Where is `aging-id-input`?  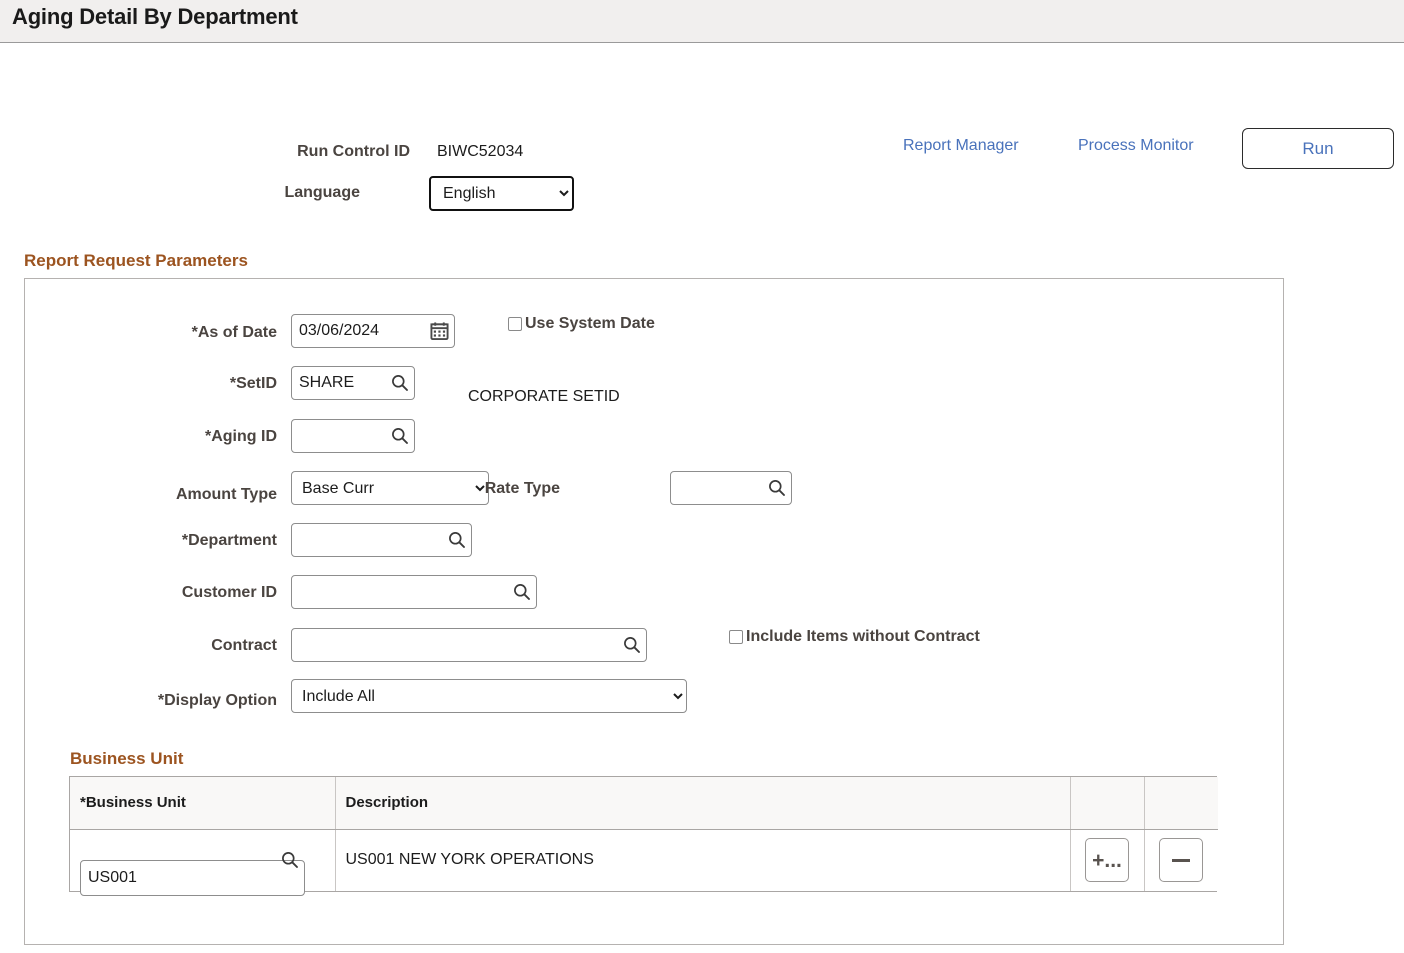
aging-id-input is located at coordinates (353, 436).